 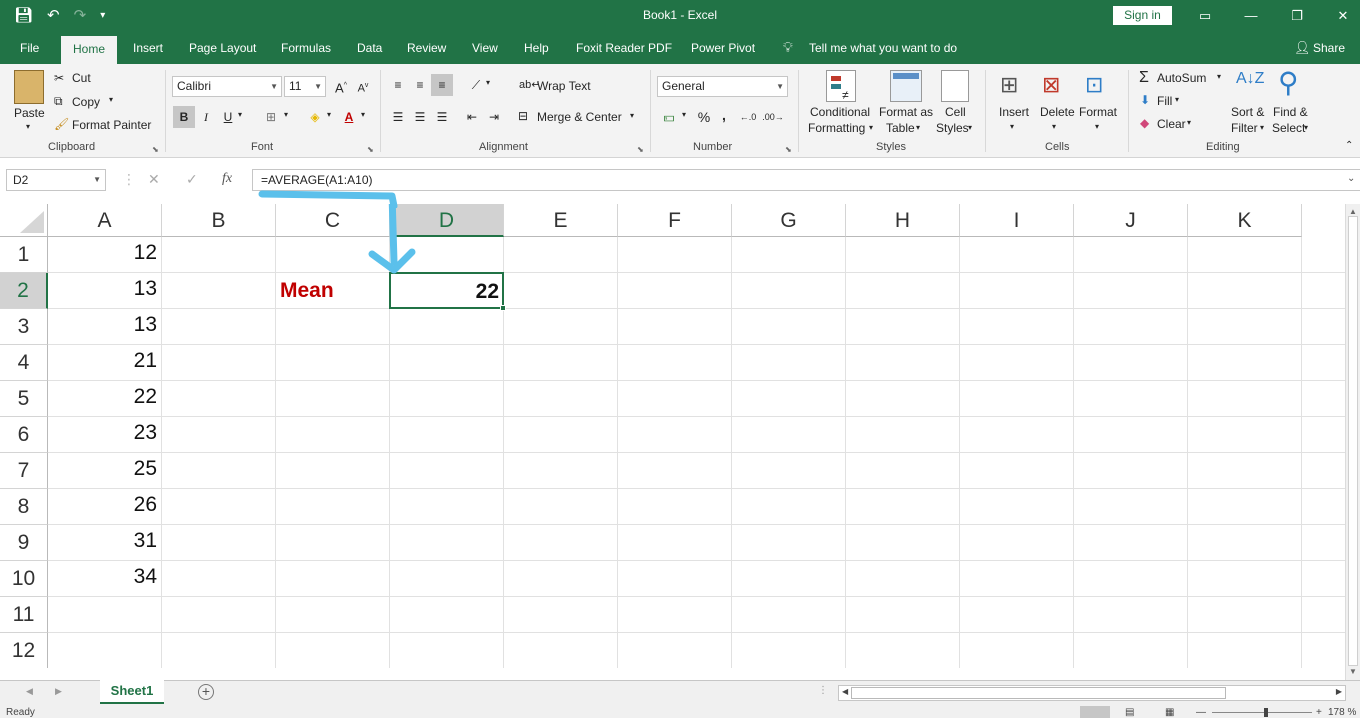 What do you see at coordinates (111, 99) in the screenshot?
I see `copy-dropdown-icon: ▾` at bounding box center [111, 99].